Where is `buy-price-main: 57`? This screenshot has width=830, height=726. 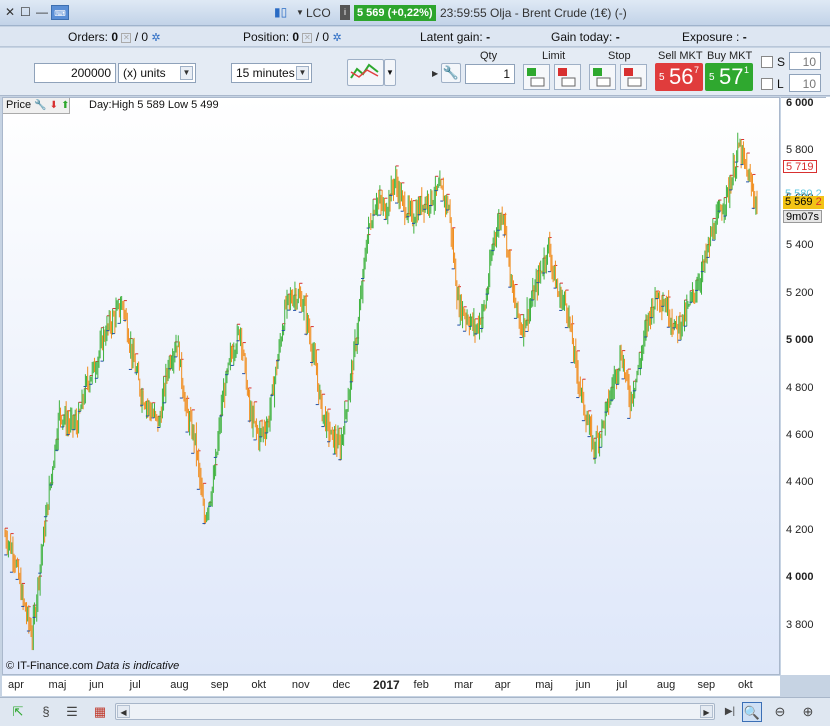
buy-price-main: 57 is located at coordinates (731, 76).